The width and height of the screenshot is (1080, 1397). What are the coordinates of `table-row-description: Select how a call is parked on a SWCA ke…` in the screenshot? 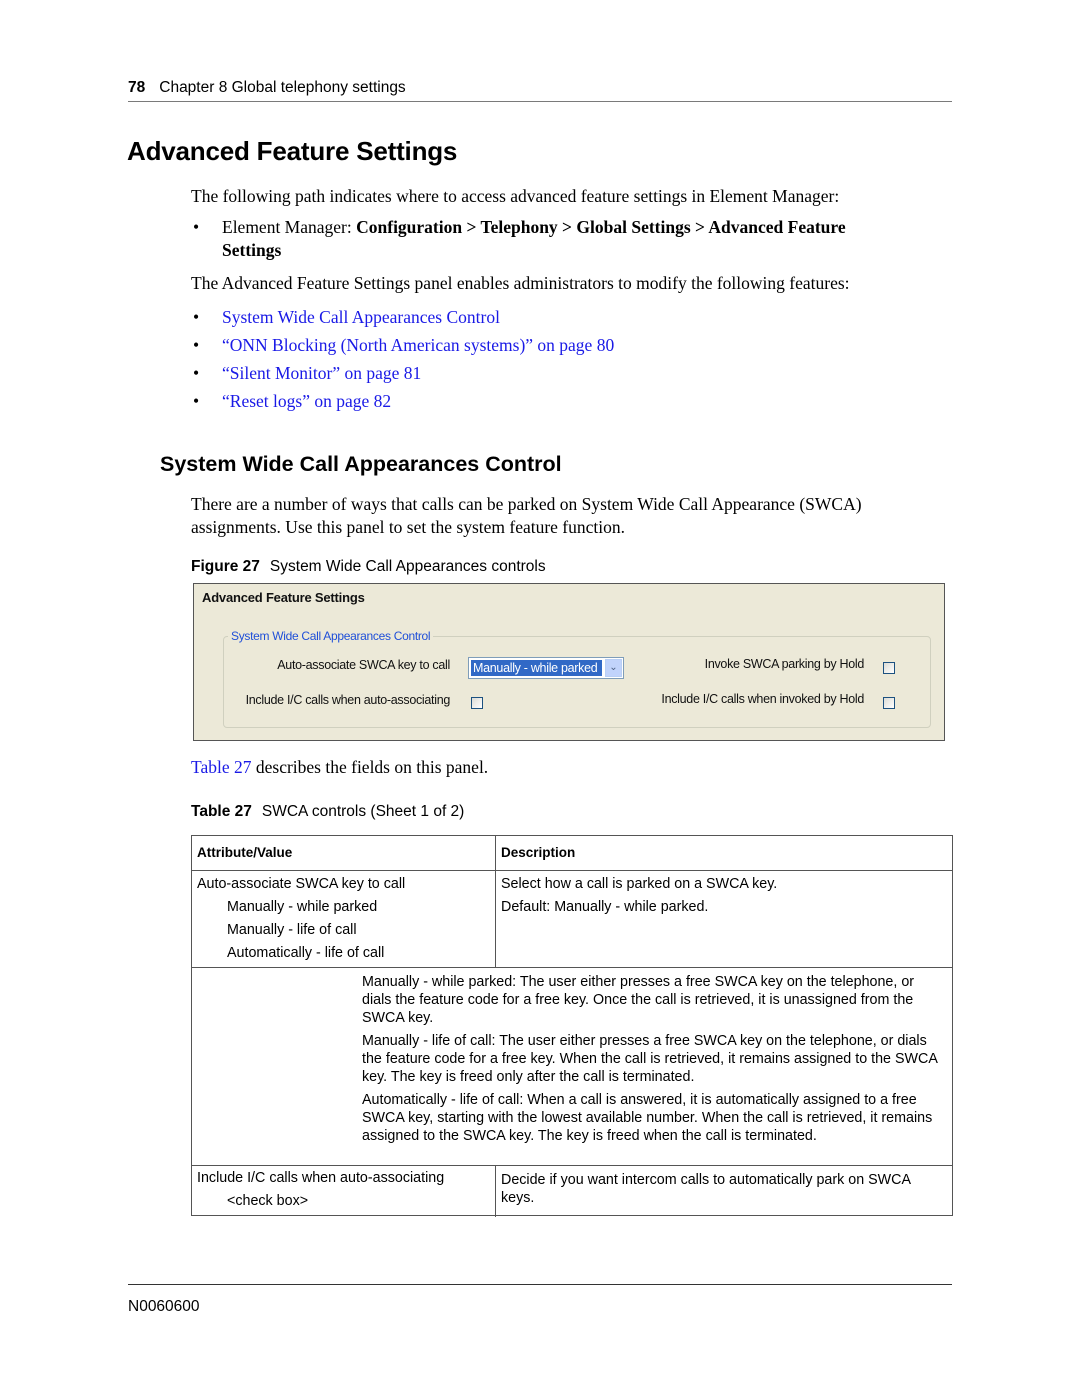 It's located at (639, 896).